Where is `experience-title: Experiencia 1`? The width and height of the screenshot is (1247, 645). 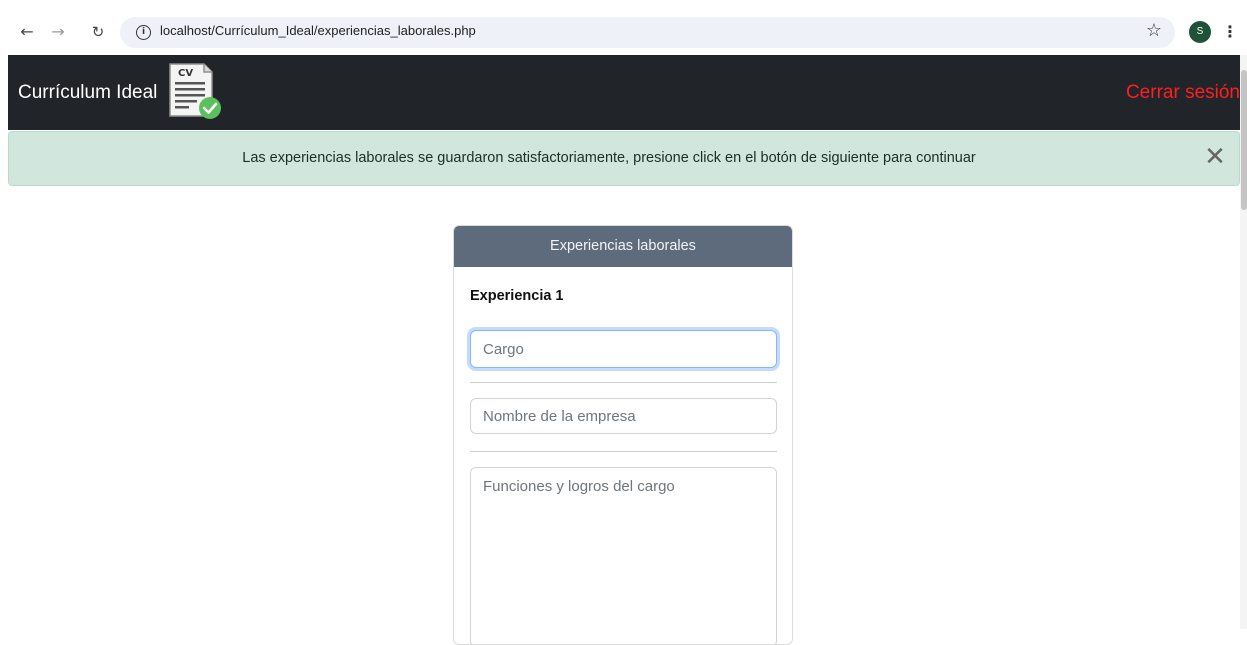
experience-title: Experiencia 1 is located at coordinates (517, 296).